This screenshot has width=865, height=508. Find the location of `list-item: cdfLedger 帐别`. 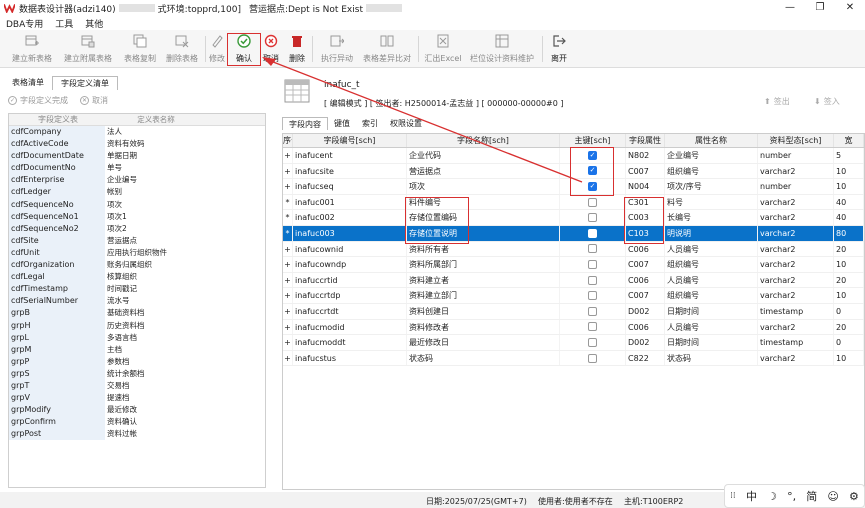

list-item: cdfLedger 帐别 is located at coordinates (137, 192).